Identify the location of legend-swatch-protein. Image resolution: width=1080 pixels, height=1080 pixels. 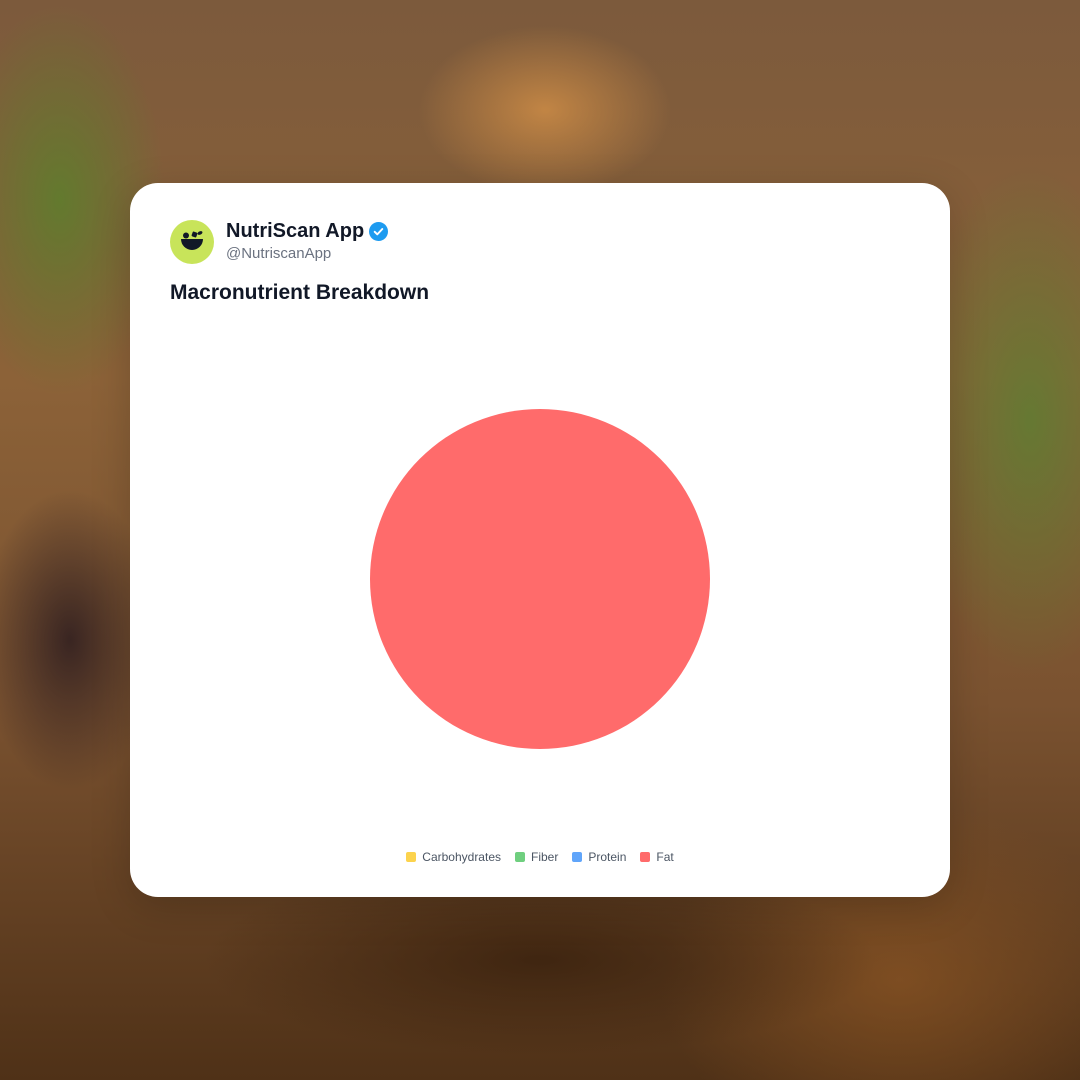
(577, 857).